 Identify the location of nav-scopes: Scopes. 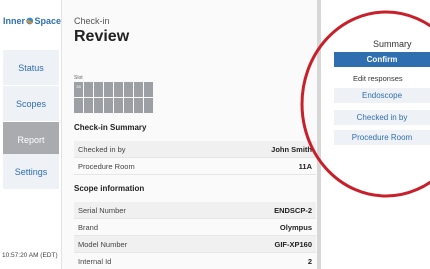
(31, 103).